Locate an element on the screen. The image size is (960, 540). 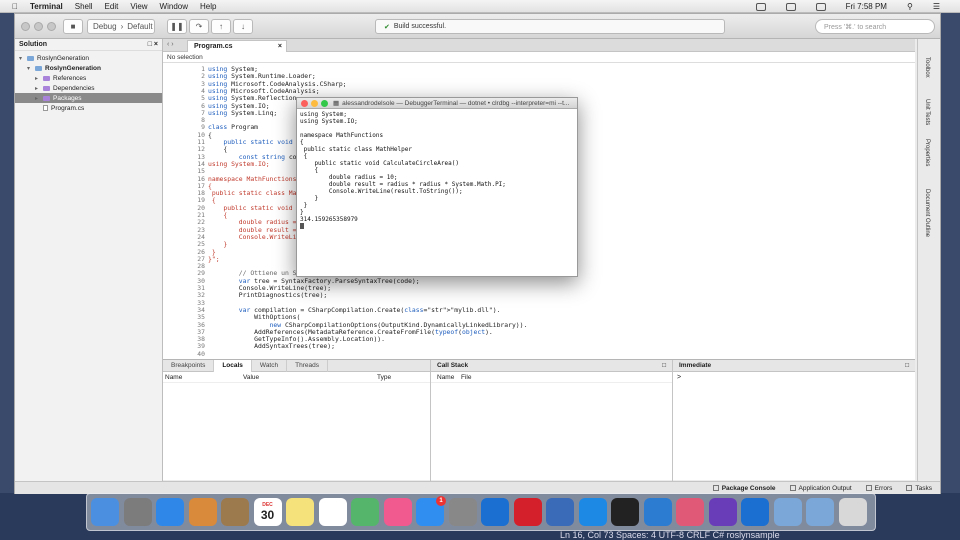
search-input: Press '⌘.' to search is located at coordinates (875, 26).